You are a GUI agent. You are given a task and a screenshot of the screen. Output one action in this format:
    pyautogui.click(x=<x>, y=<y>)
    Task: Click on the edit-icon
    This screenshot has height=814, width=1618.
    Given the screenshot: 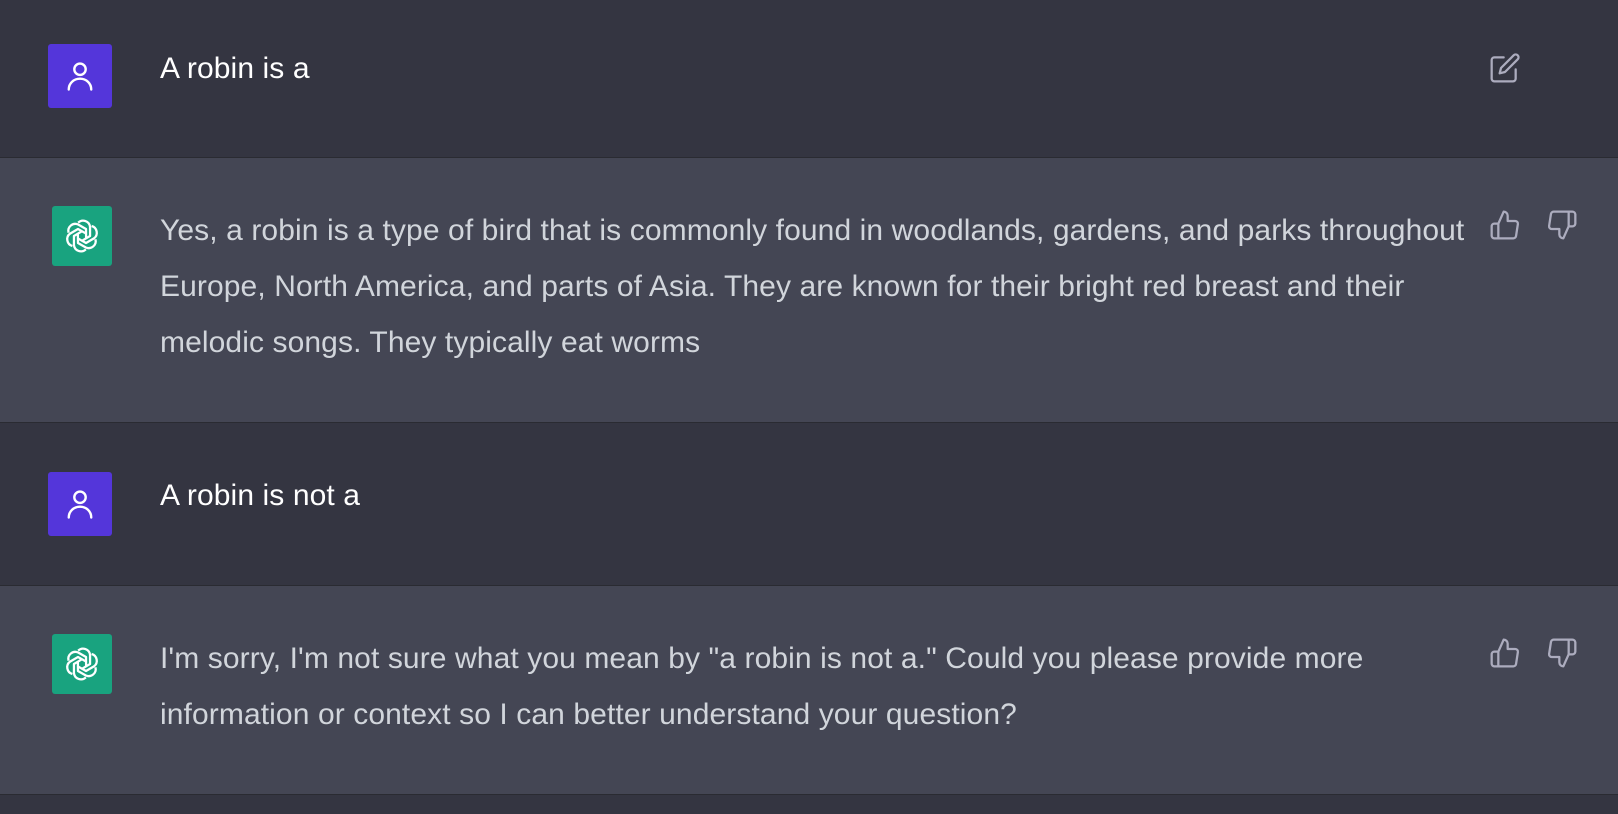 What is the action you would take?
    pyautogui.click(x=1505, y=68)
    